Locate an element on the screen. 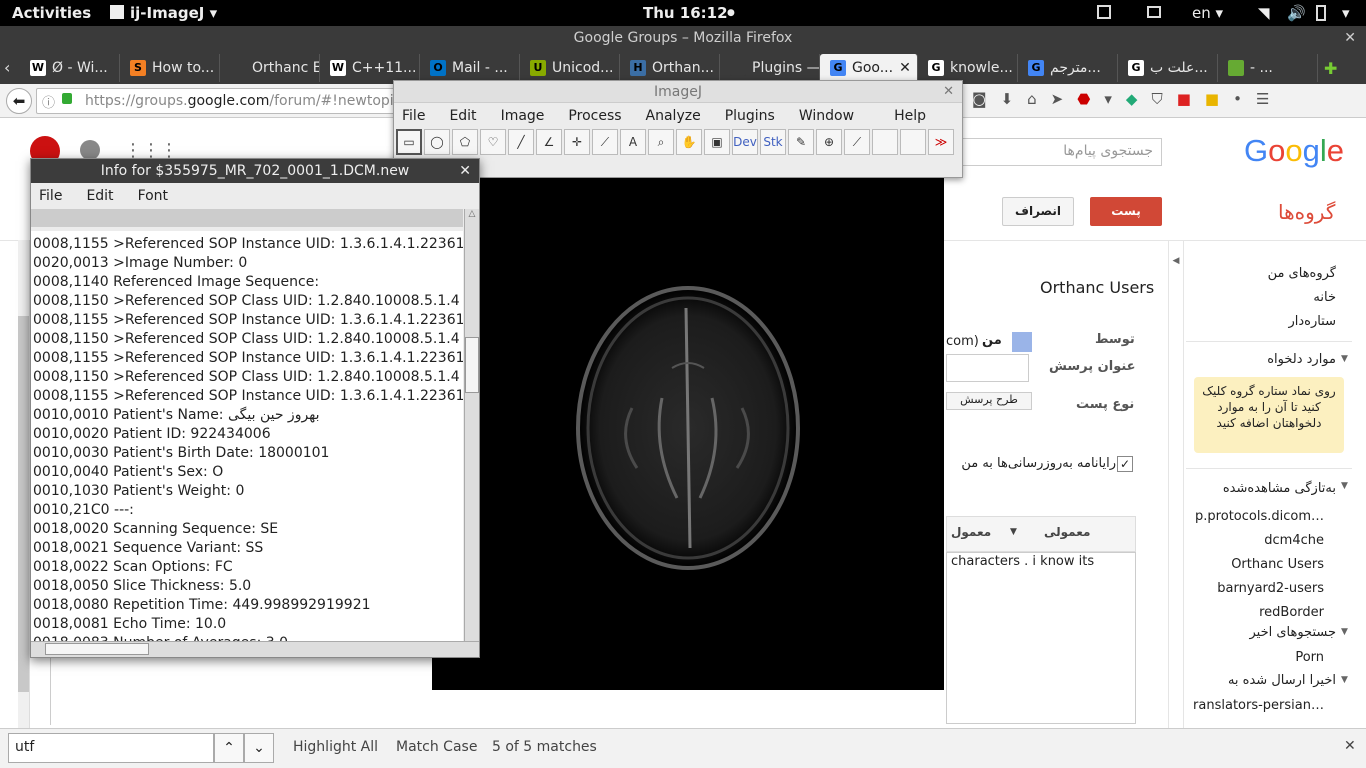 The height and width of the screenshot is (768, 1366). find-input: utf is located at coordinates (111, 748).